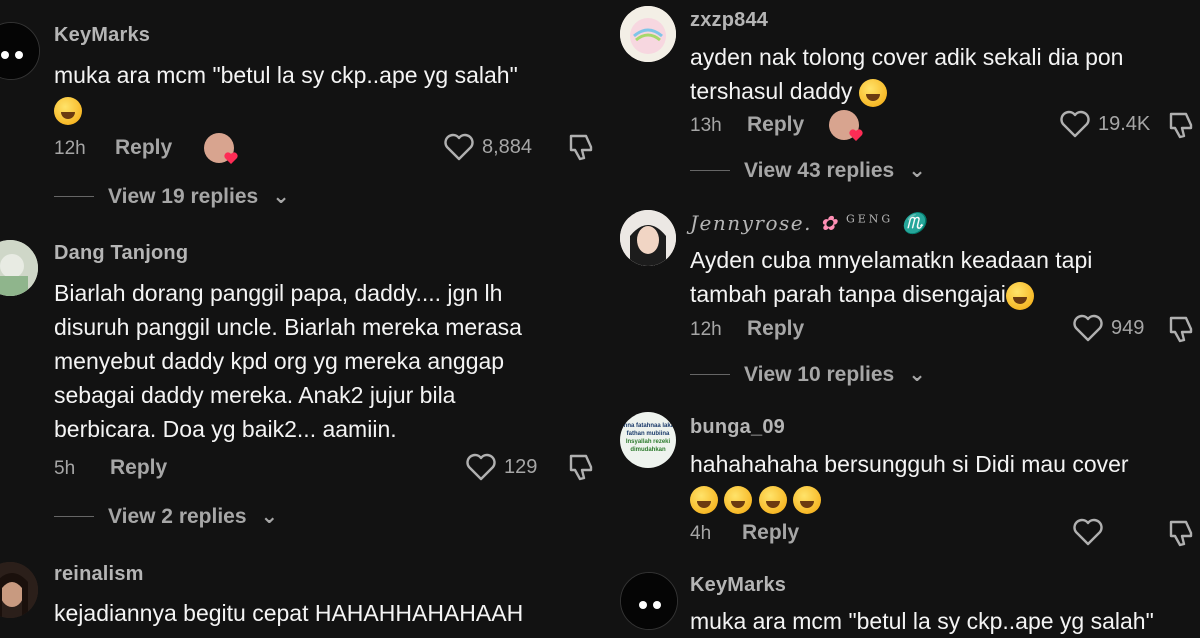  I want to click on like-button, so click(1088, 532).